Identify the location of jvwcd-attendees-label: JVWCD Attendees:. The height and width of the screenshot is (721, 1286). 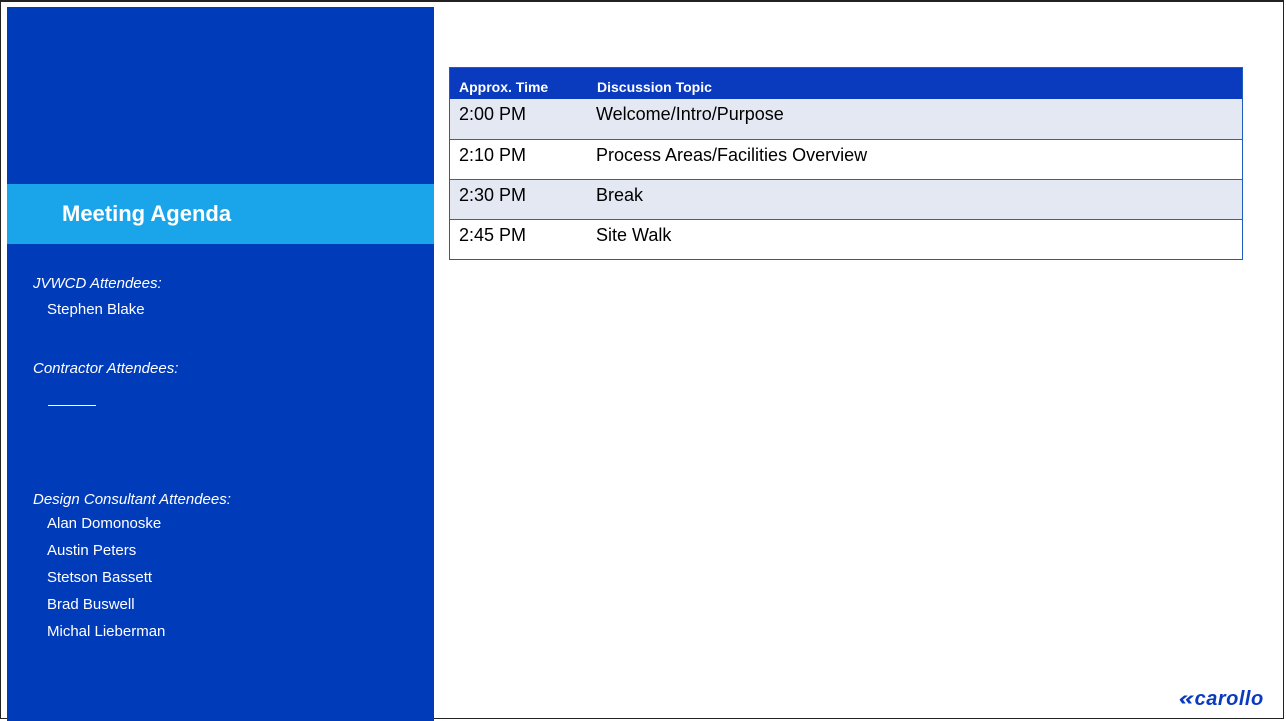
(97, 283).